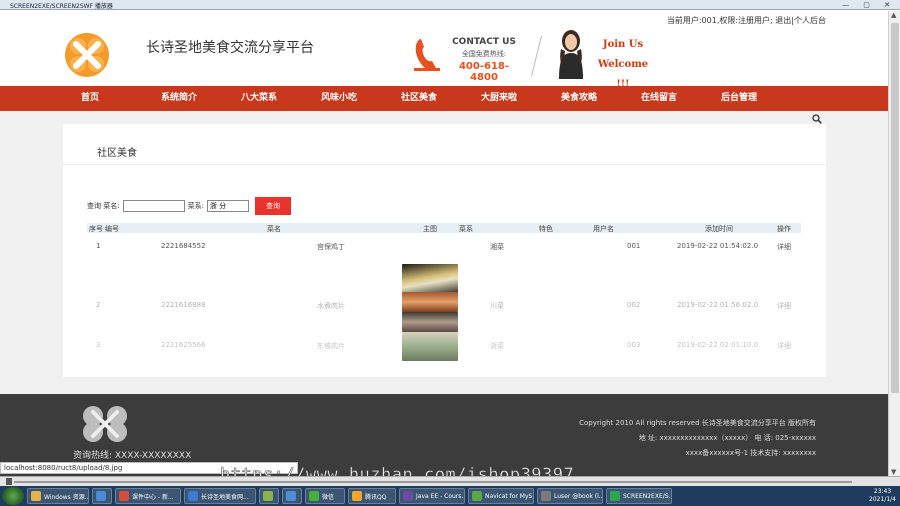  What do you see at coordinates (484, 72) in the screenshot?
I see `hotline-number: 400-618-4800` at bounding box center [484, 72].